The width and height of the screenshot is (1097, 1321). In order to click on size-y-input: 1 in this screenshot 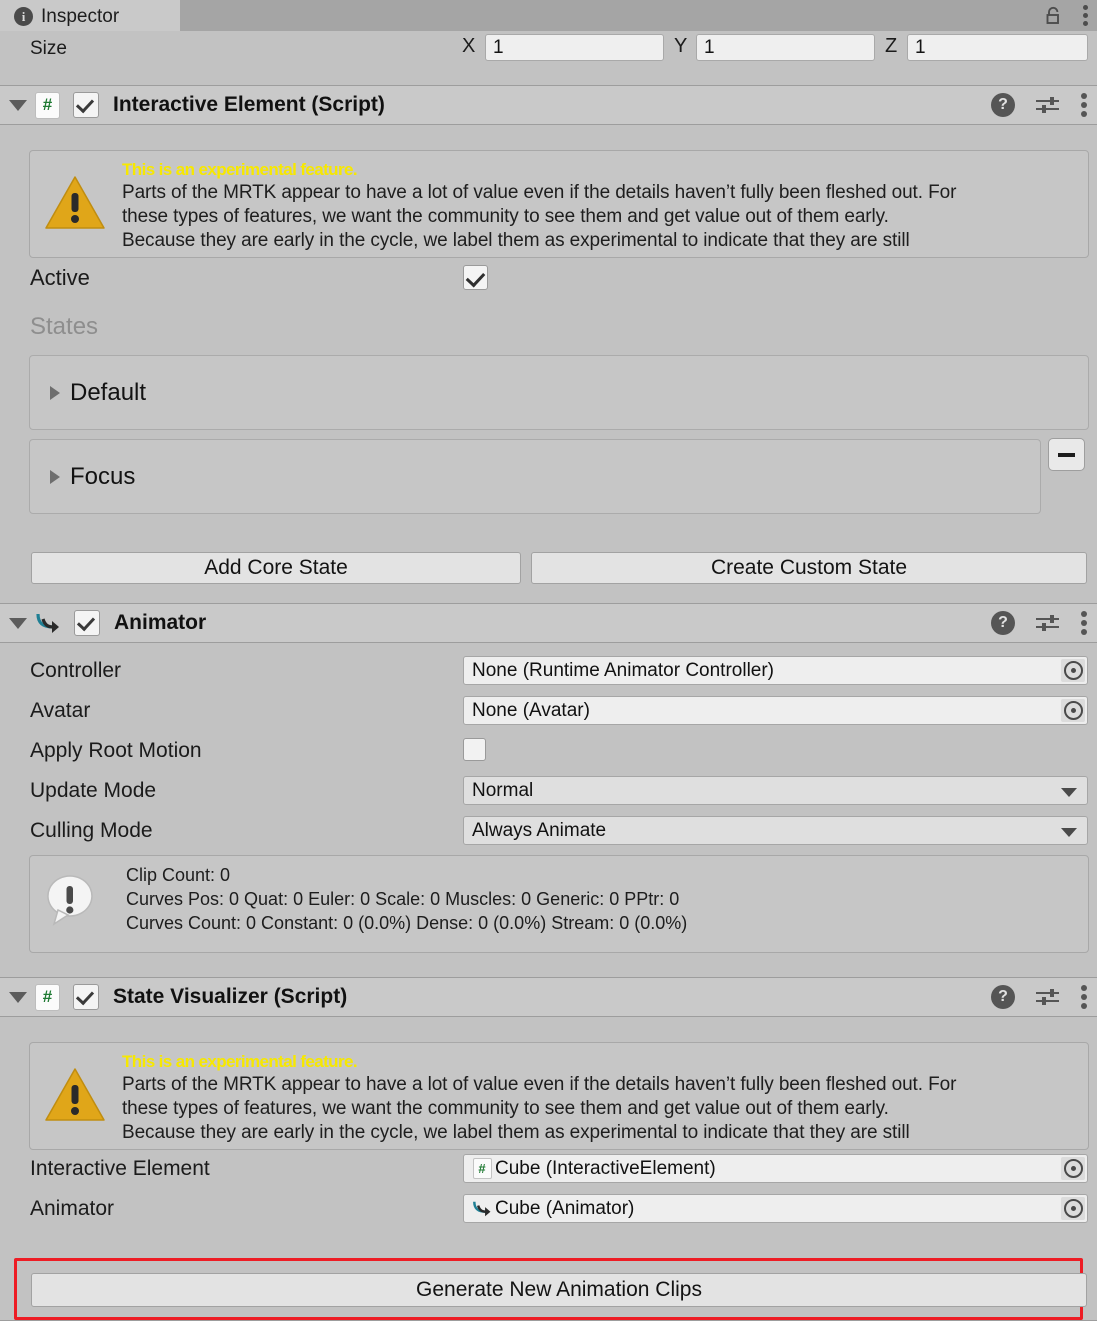, I will do `click(785, 47)`.